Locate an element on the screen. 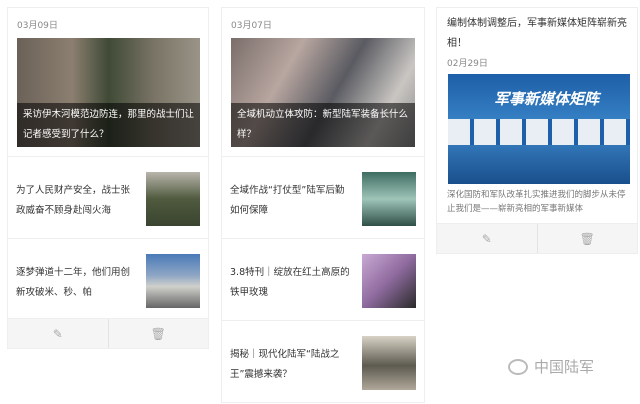 The width and height of the screenshot is (640, 404). cover-article: 全域机动立体攻防：新型陆军装备长什么样？ is located at coordinates (323, 92).